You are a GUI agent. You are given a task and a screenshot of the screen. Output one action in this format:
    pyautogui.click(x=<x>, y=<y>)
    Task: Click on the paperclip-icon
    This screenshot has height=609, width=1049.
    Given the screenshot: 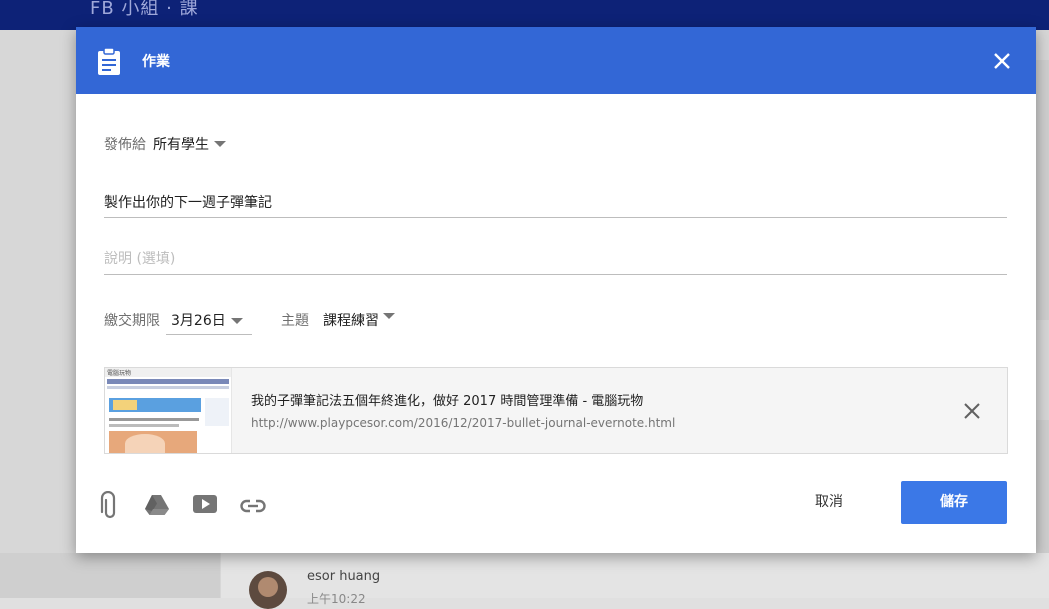 What is the action you would take?
    pyautogui.click(x=108, y=504)
    